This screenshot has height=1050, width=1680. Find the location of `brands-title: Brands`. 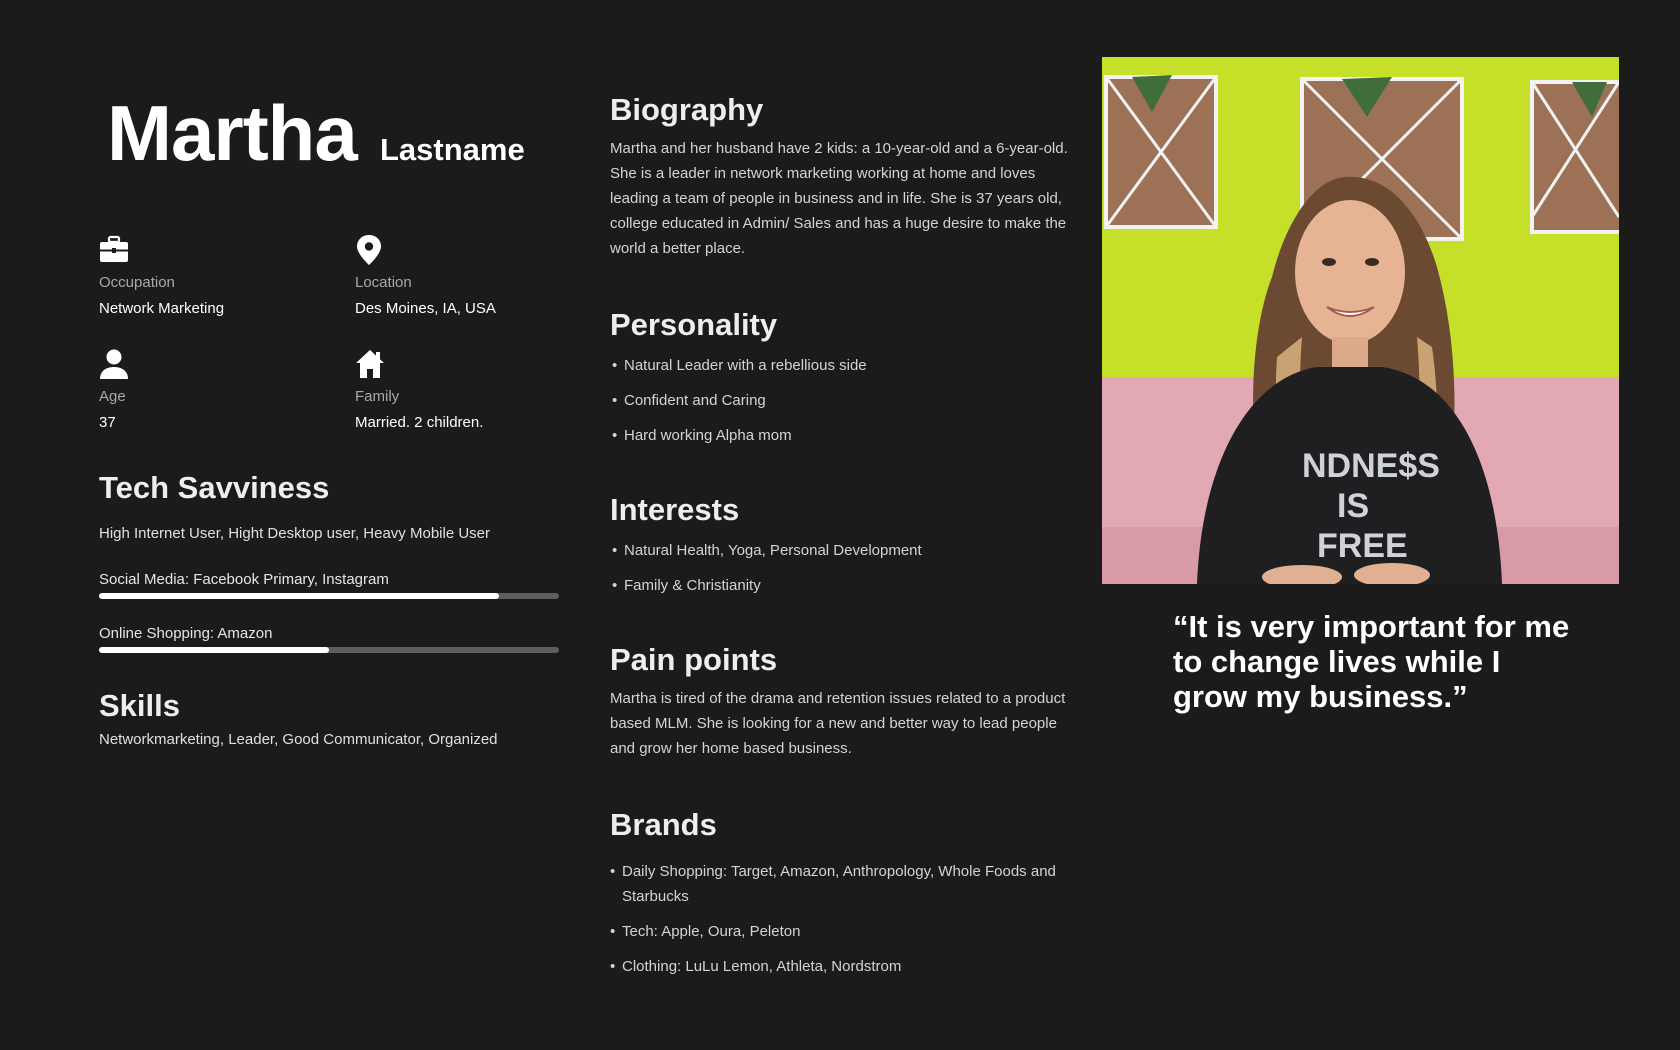

brands-title: Brands is located at coordinates (663, 824).